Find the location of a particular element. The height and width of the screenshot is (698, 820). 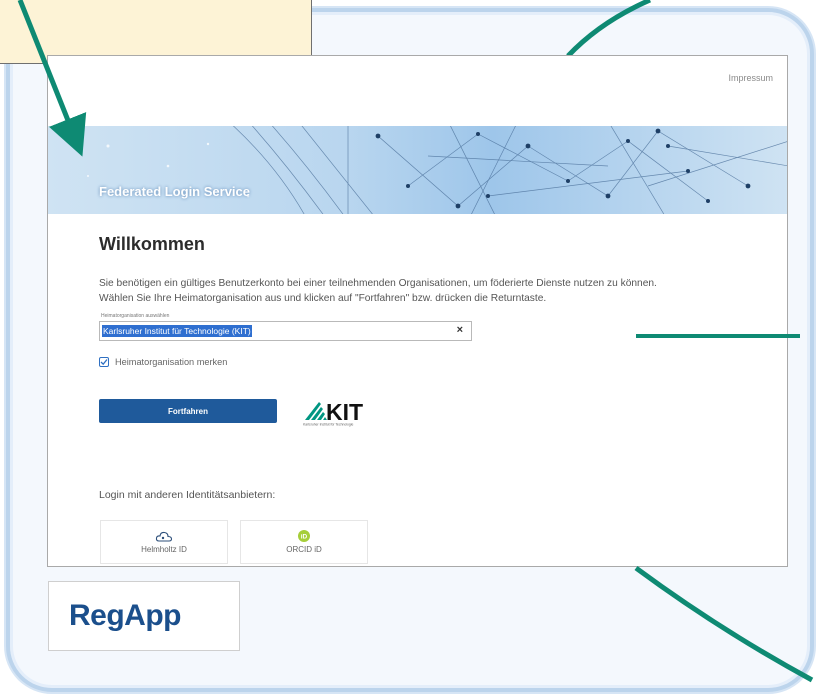

remember-option: Heimatorganisation merken is located at coordinates (163, 362).